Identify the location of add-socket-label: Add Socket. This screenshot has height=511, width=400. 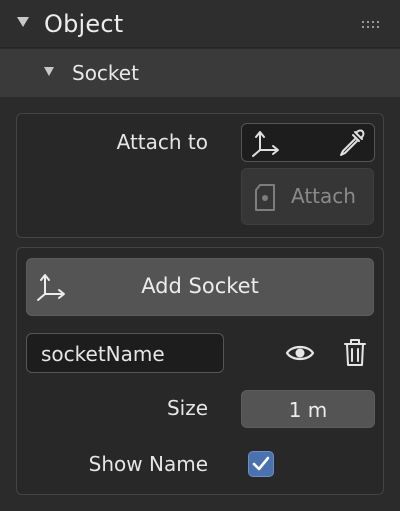
(200, 286).